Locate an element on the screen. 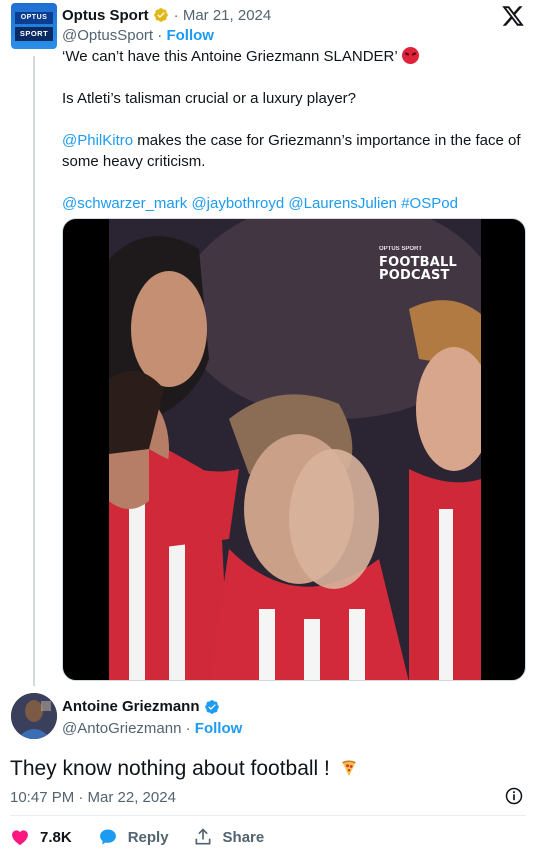 The height and width of the screenshot is (856, 540). x-logo-icon is located at coordinates (513, 16).